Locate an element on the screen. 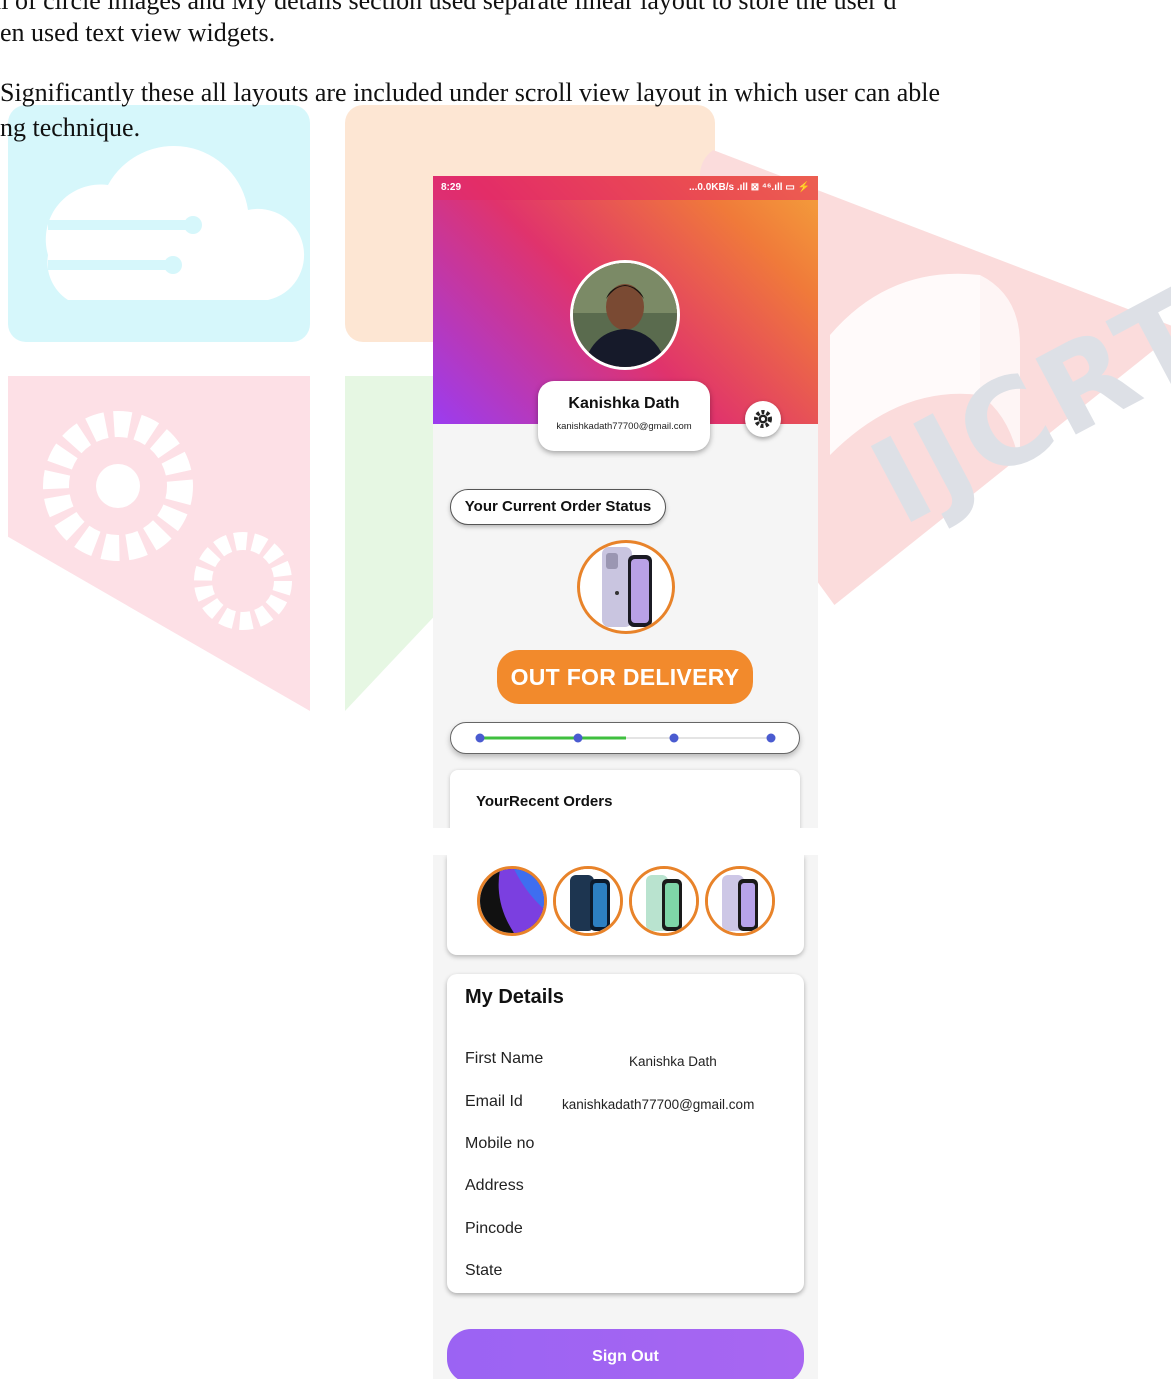 The width and height of the screenshot is (1171, 1379). progress-steps is located at coordinates (625, 738).